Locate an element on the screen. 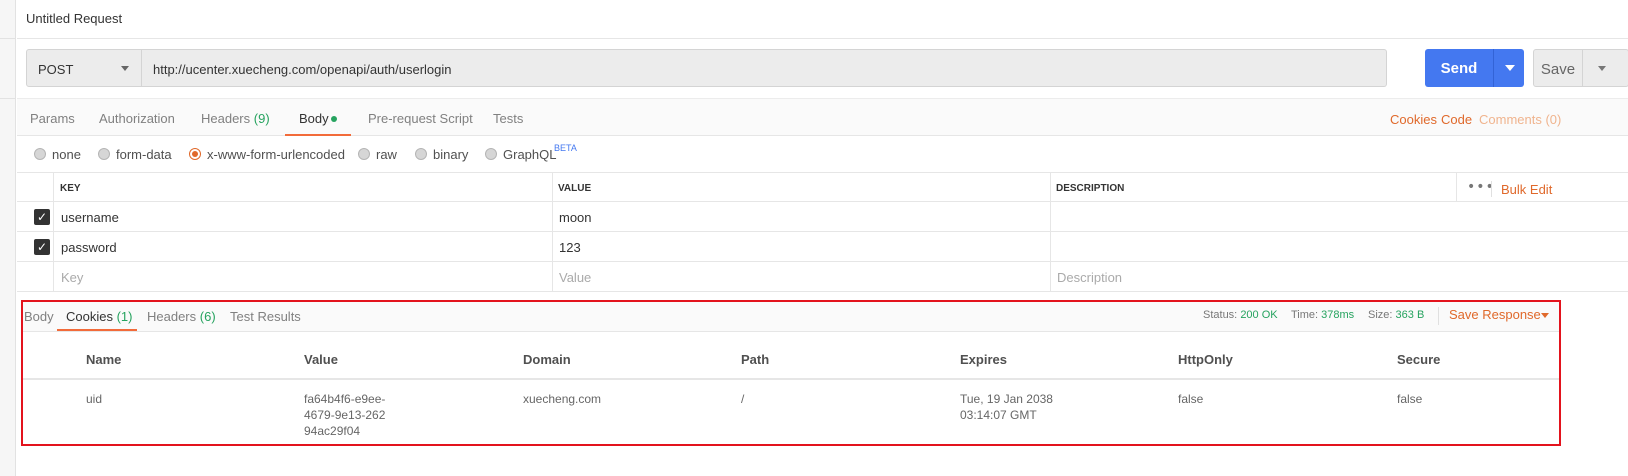 This screenshot has width=1628, height=476. cookie-path: / is located at coordinates (743, 399).